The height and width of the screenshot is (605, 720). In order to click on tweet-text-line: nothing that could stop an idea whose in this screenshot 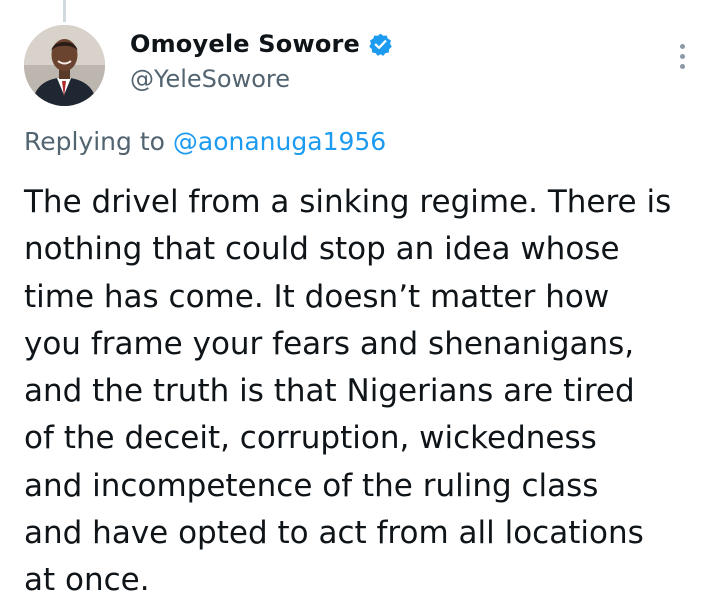, I will do `click(322, 249)`.